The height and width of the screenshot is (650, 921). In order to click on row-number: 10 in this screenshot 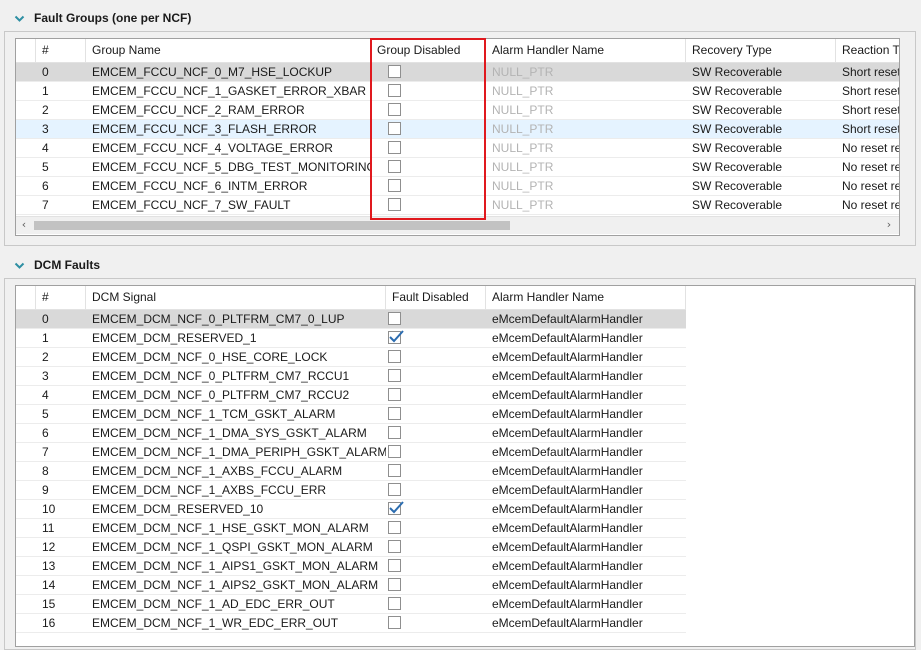, I will do `click(49, 509)`.